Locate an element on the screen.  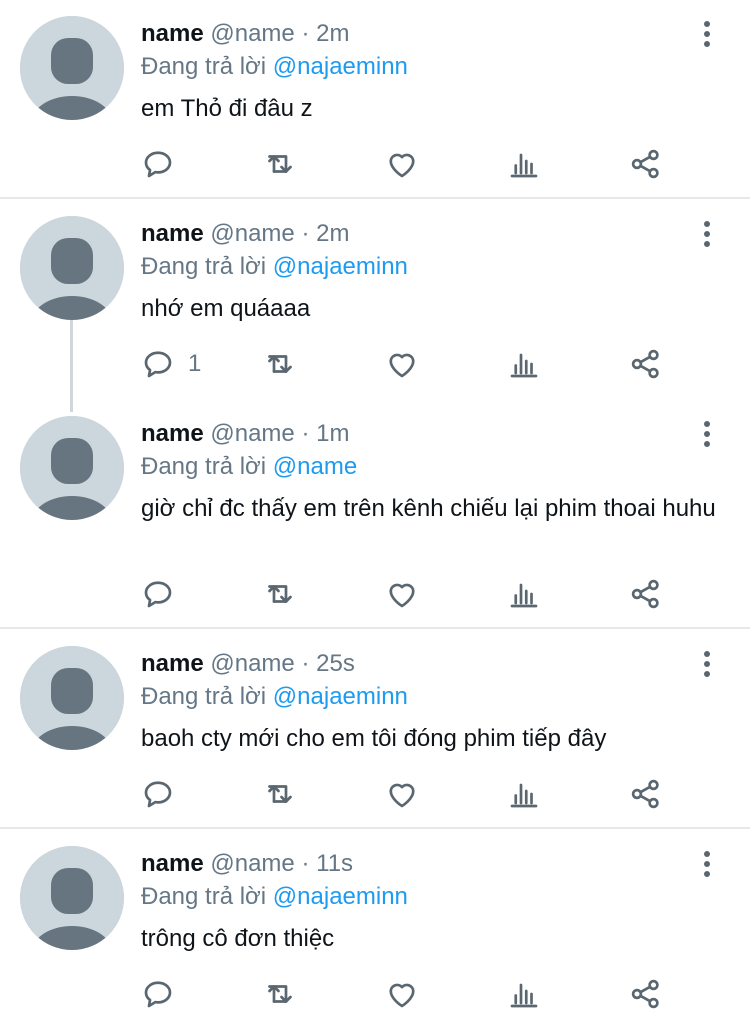
timestamp: 25s is located at coordinates (335, 663).